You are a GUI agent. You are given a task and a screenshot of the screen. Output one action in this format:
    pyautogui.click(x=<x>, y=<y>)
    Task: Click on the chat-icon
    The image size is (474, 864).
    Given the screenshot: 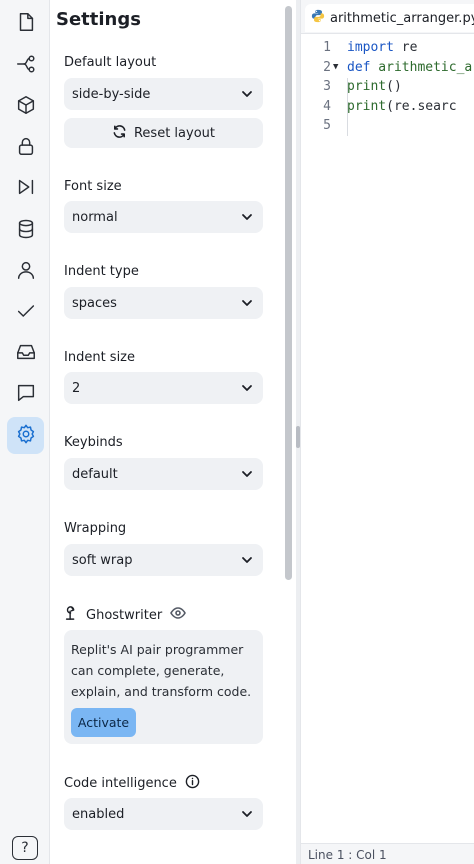 What is the action you would take?
    pyautogui.click(x=26, y=395)
    